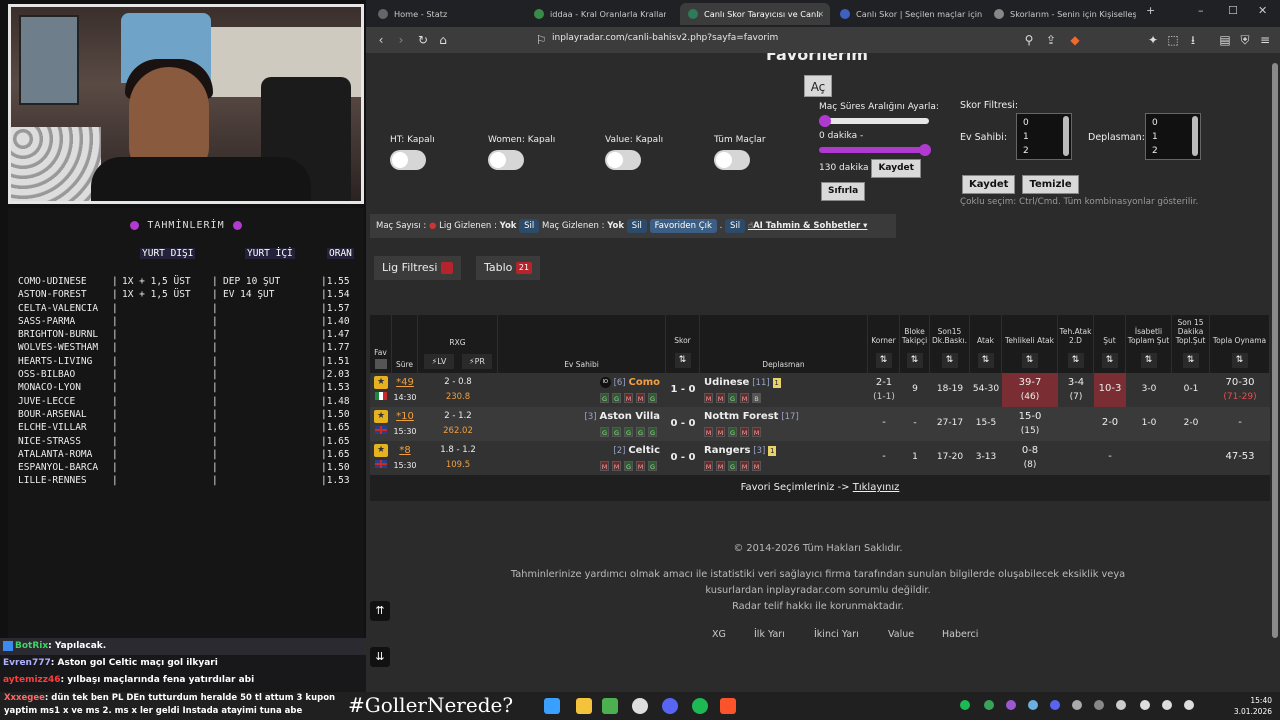  What do you see at coordinates (769, 634) in the screenshot?
I see `footer-link-ilk-yari: İlk Yarı` at bounding box center [769, 634].